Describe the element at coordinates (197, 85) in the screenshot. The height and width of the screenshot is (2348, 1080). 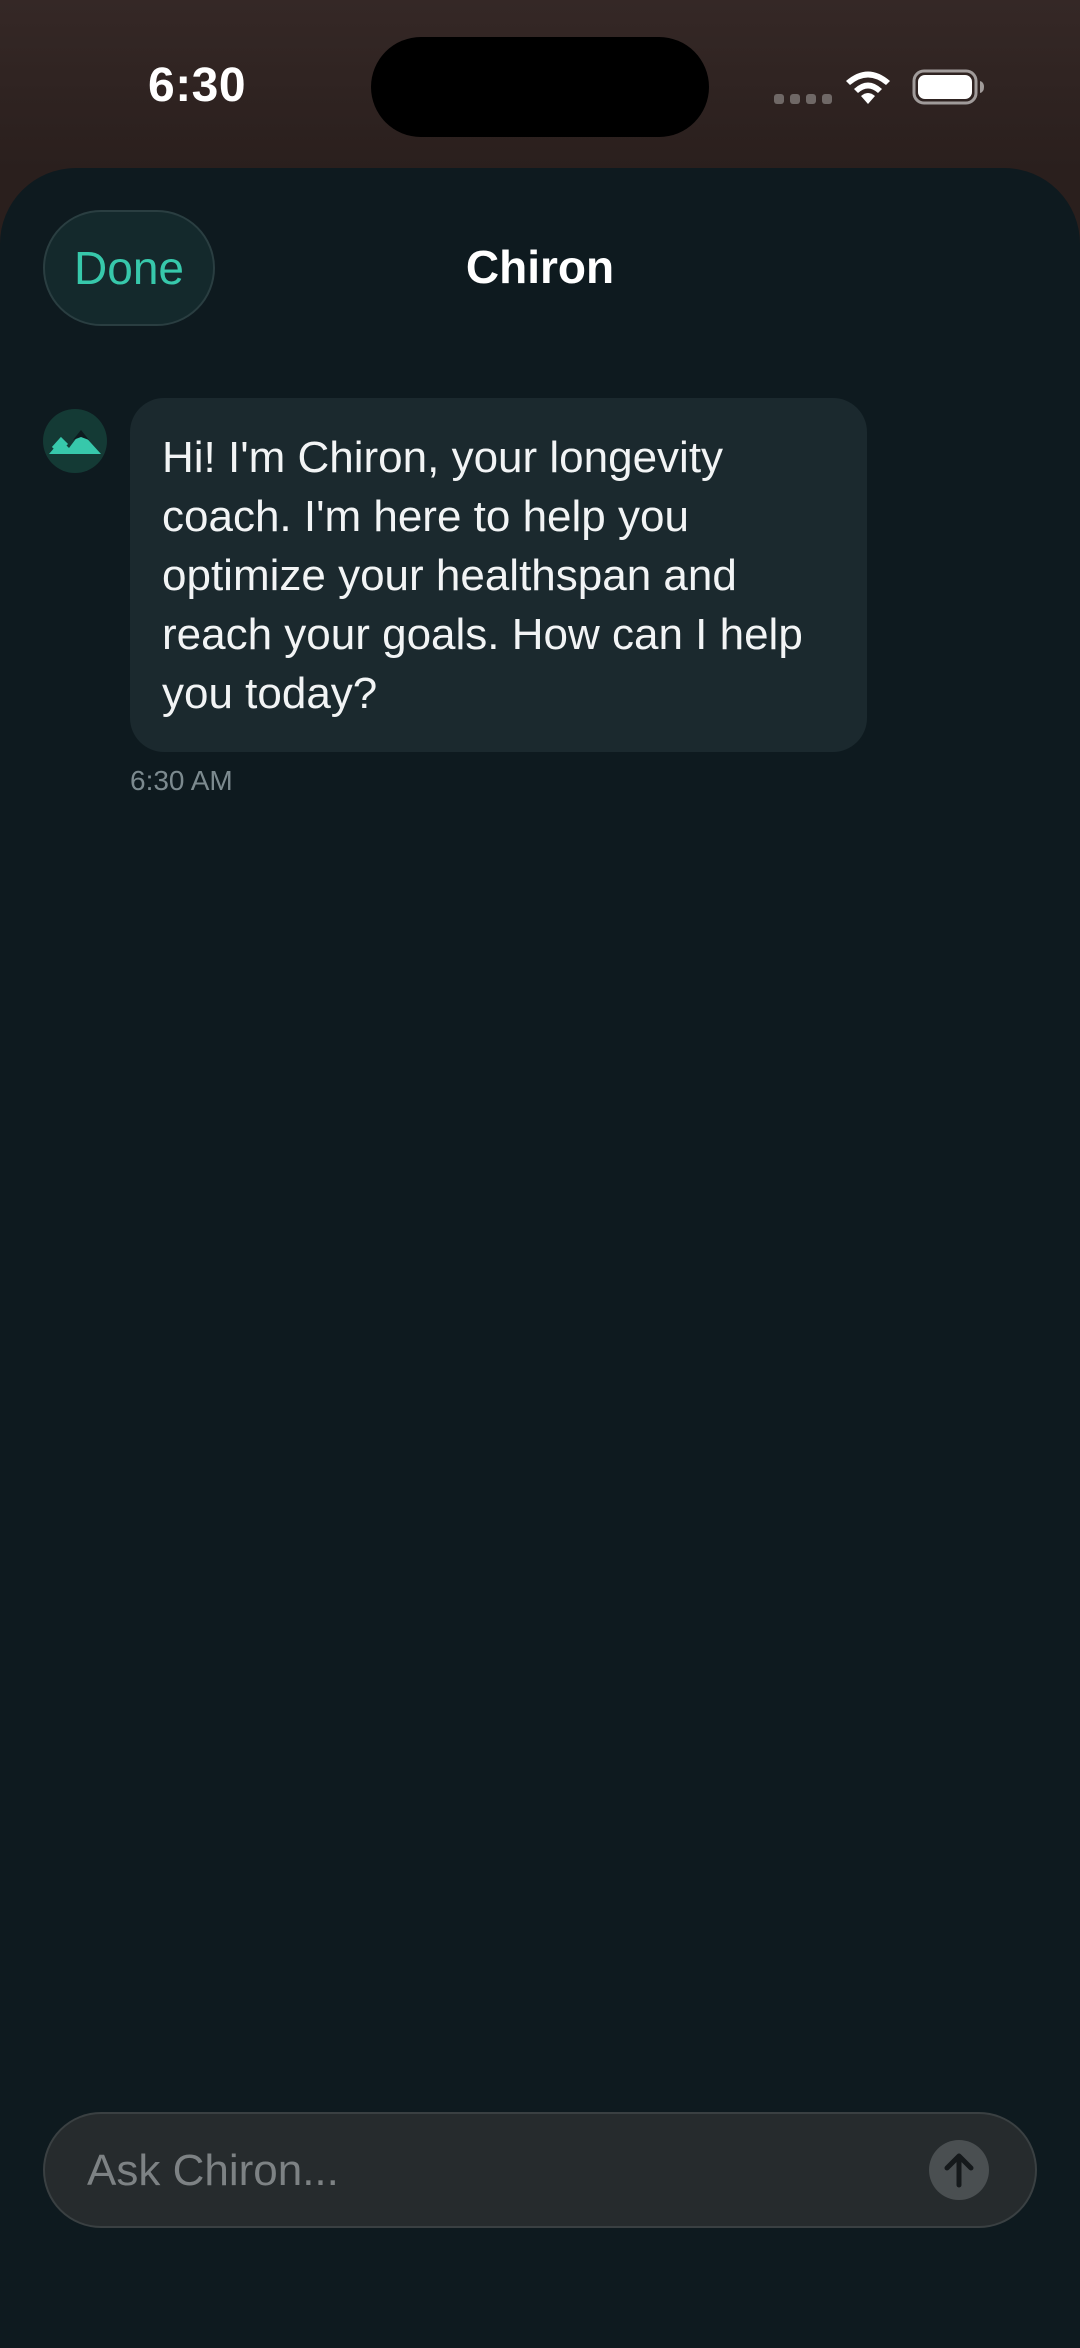
I see `status-time: 6:30` at that location.